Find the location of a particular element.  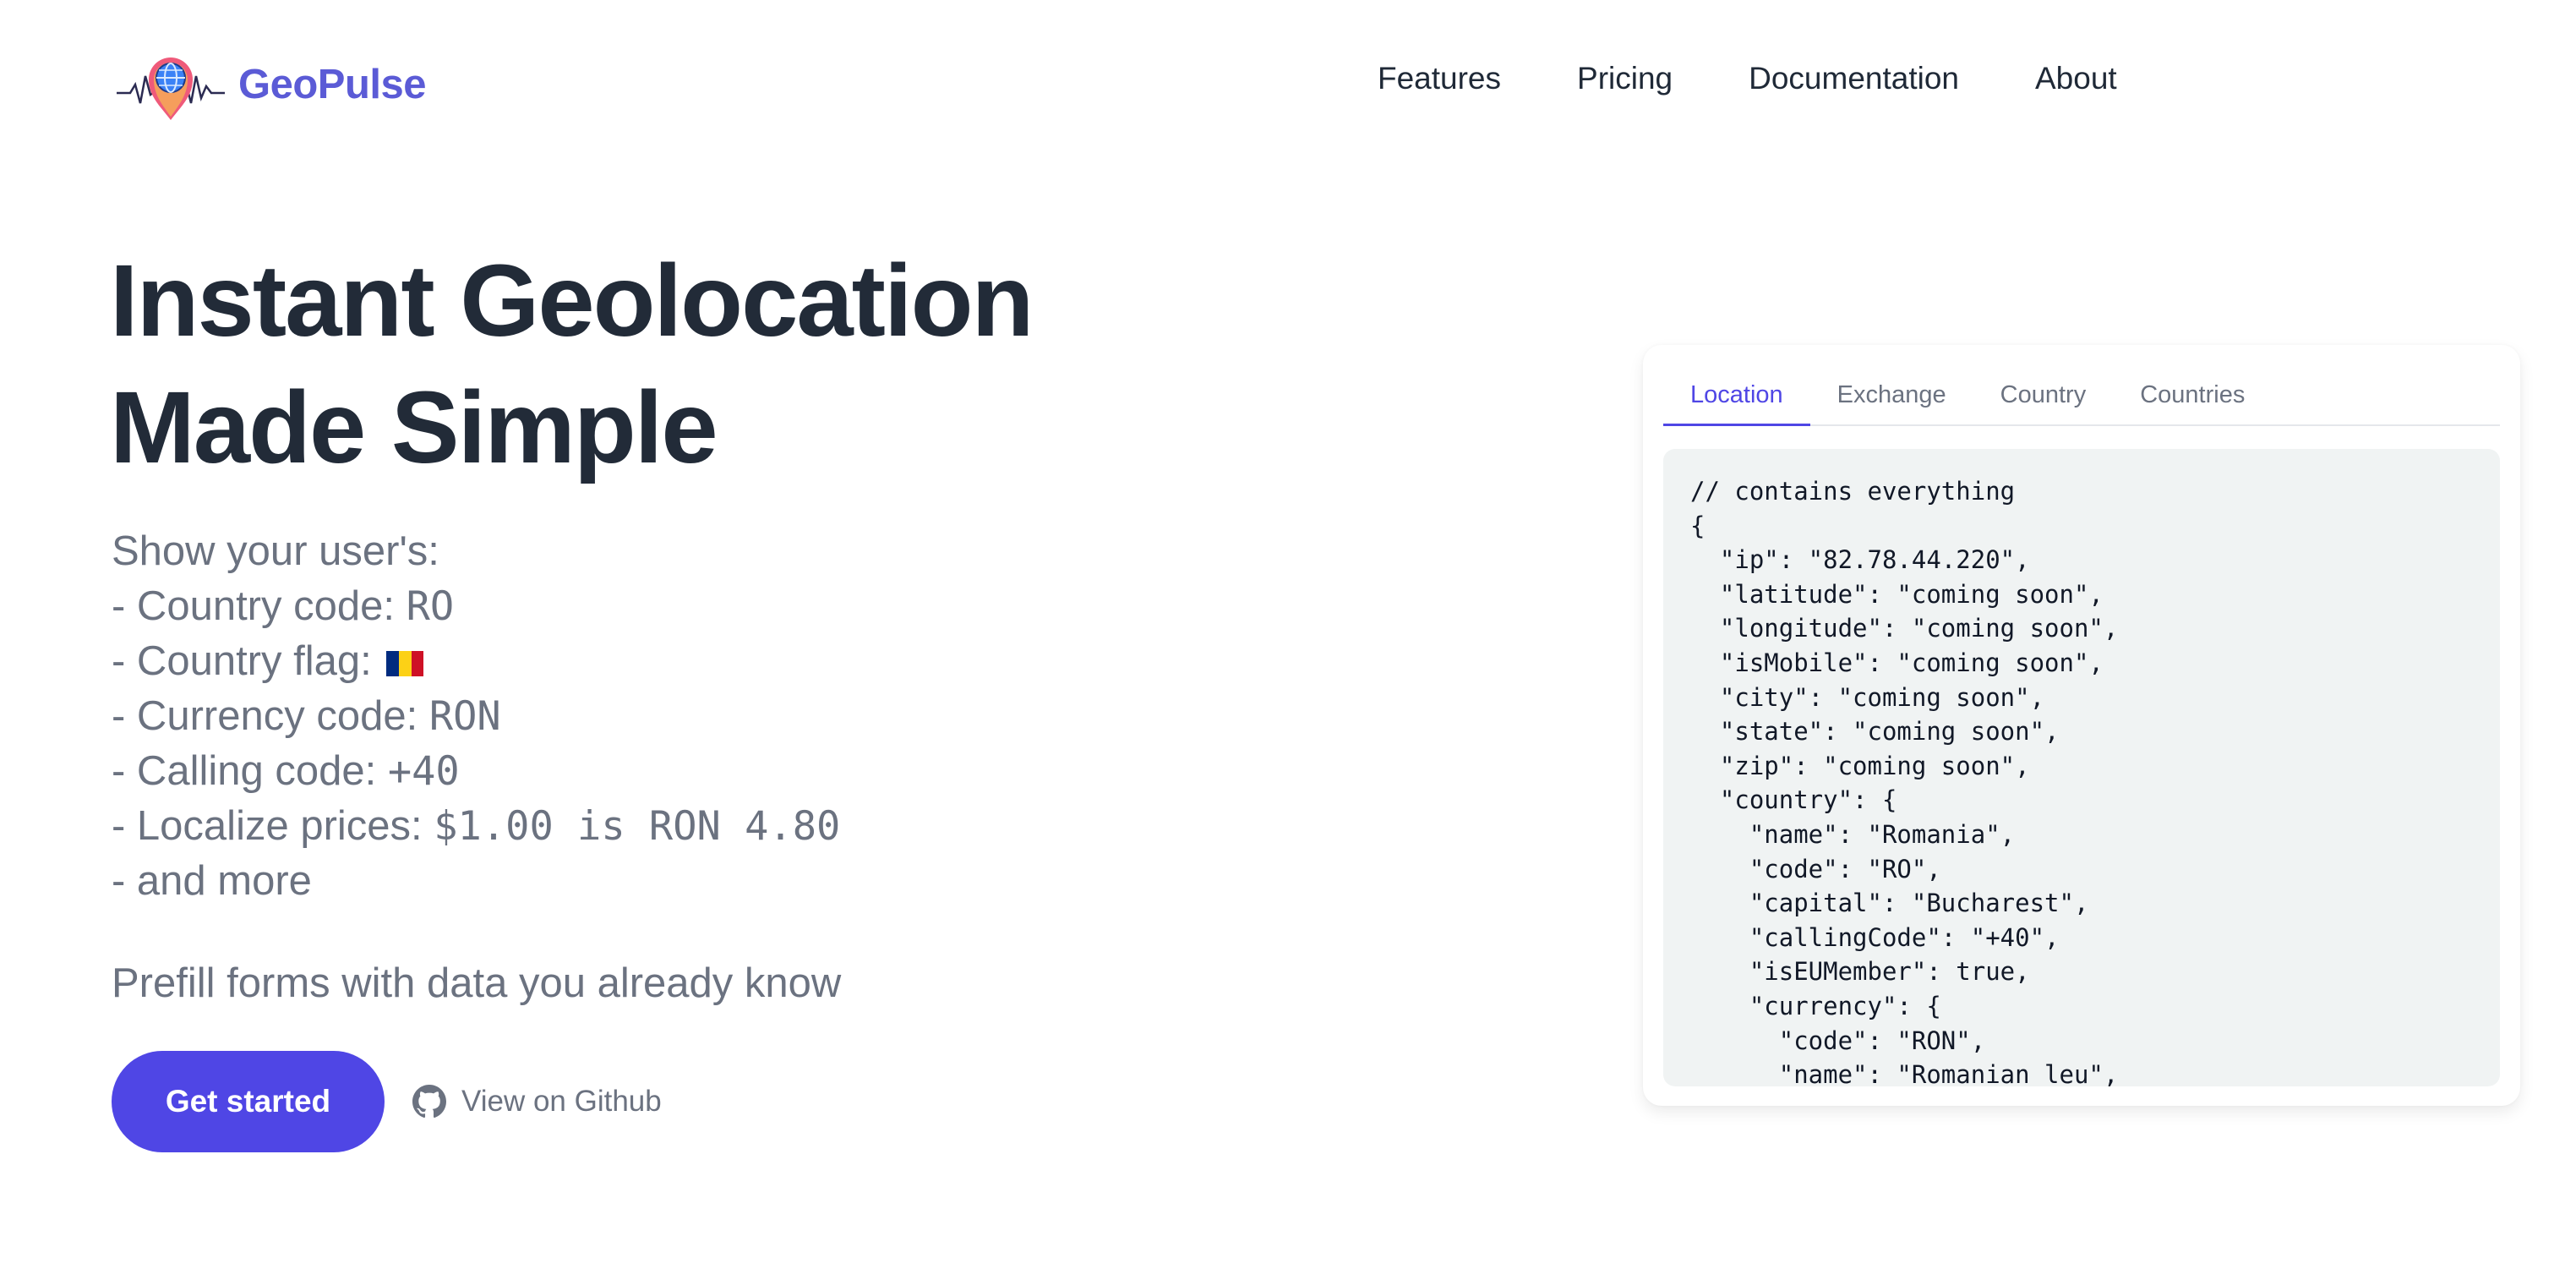

feature-country-code: - Country code: RO is located at coordinates (661, 607).